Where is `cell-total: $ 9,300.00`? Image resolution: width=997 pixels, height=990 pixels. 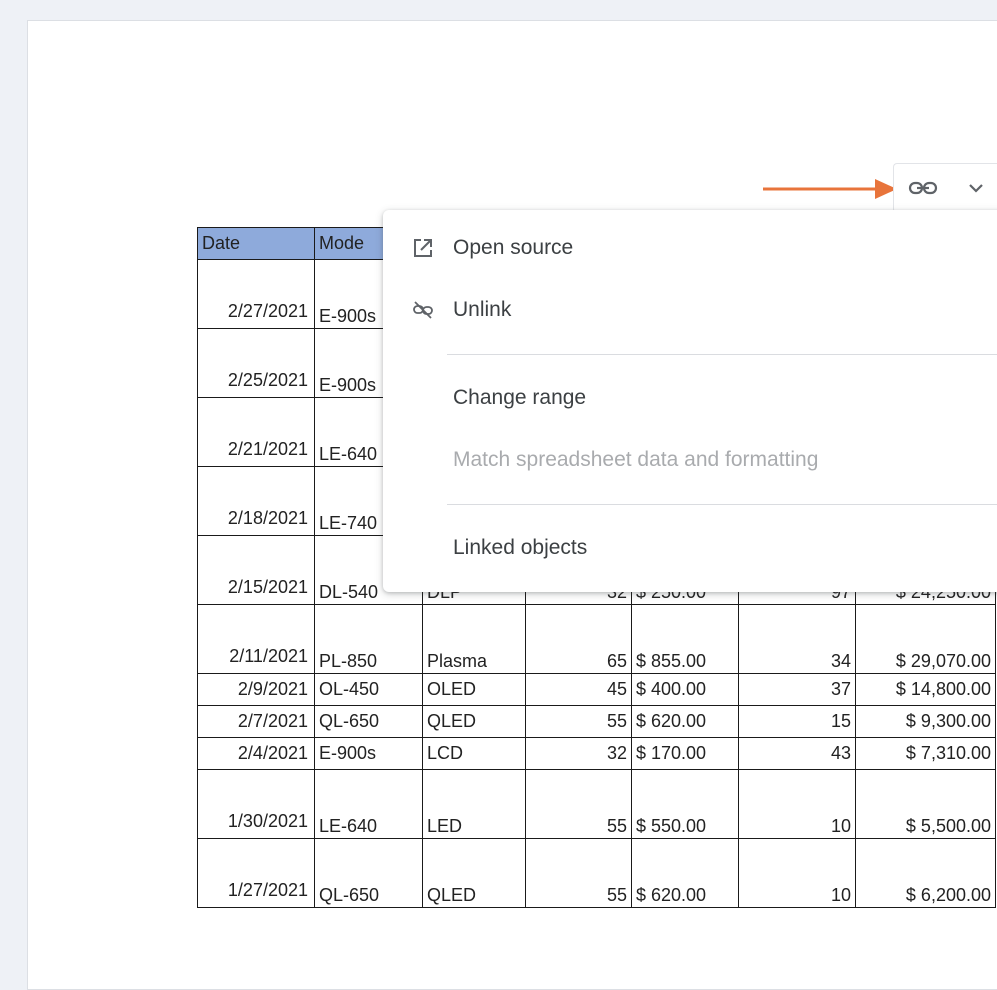
cell-total: $ 9,300.00 is located at coordinates (925, 721).